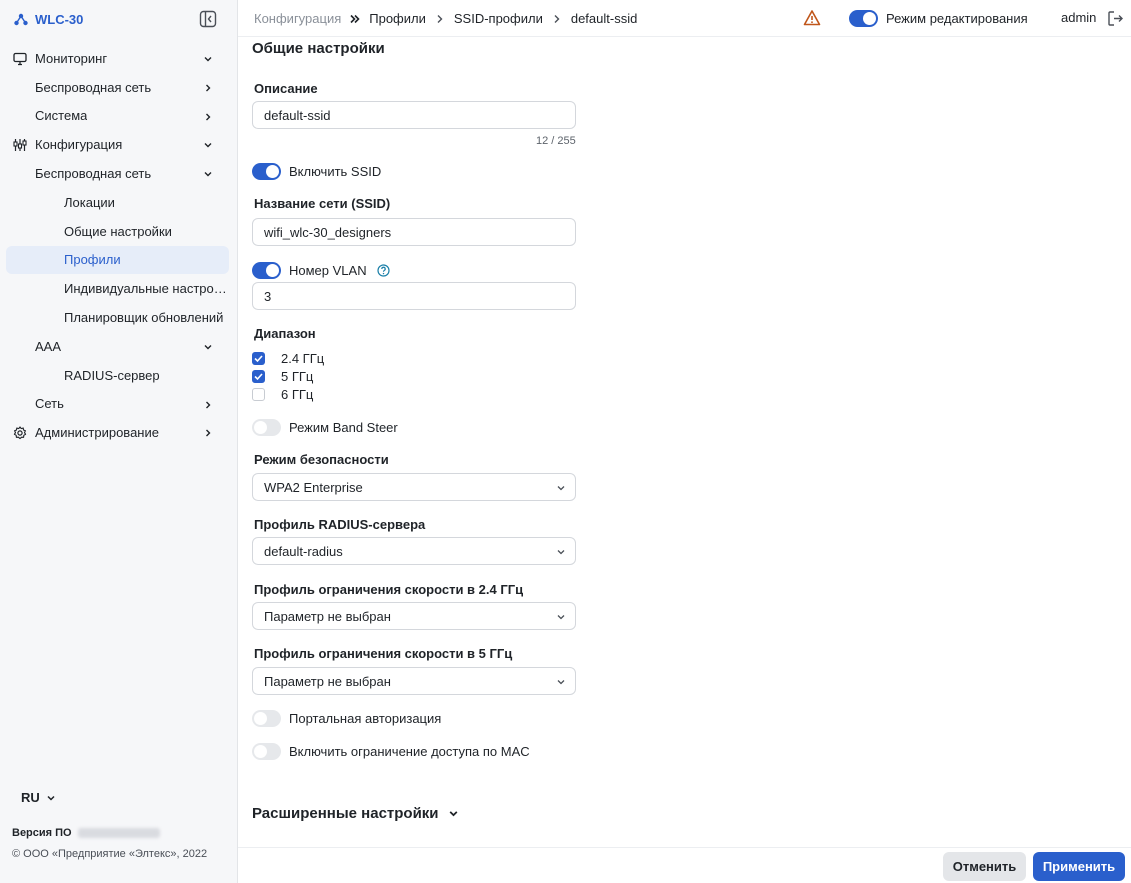 The width and height of the screenshot is (1131, 883). Describe the element at coordinates (343, 427) in the screenshot. I see `band-steer-label: Режим Band Steer` at that location.